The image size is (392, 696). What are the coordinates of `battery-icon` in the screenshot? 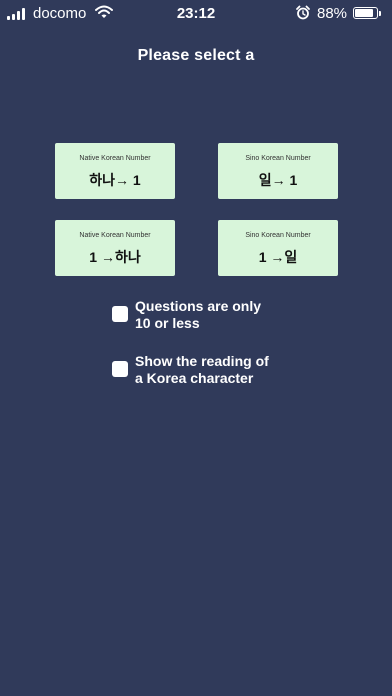 It's located at (368, 13).